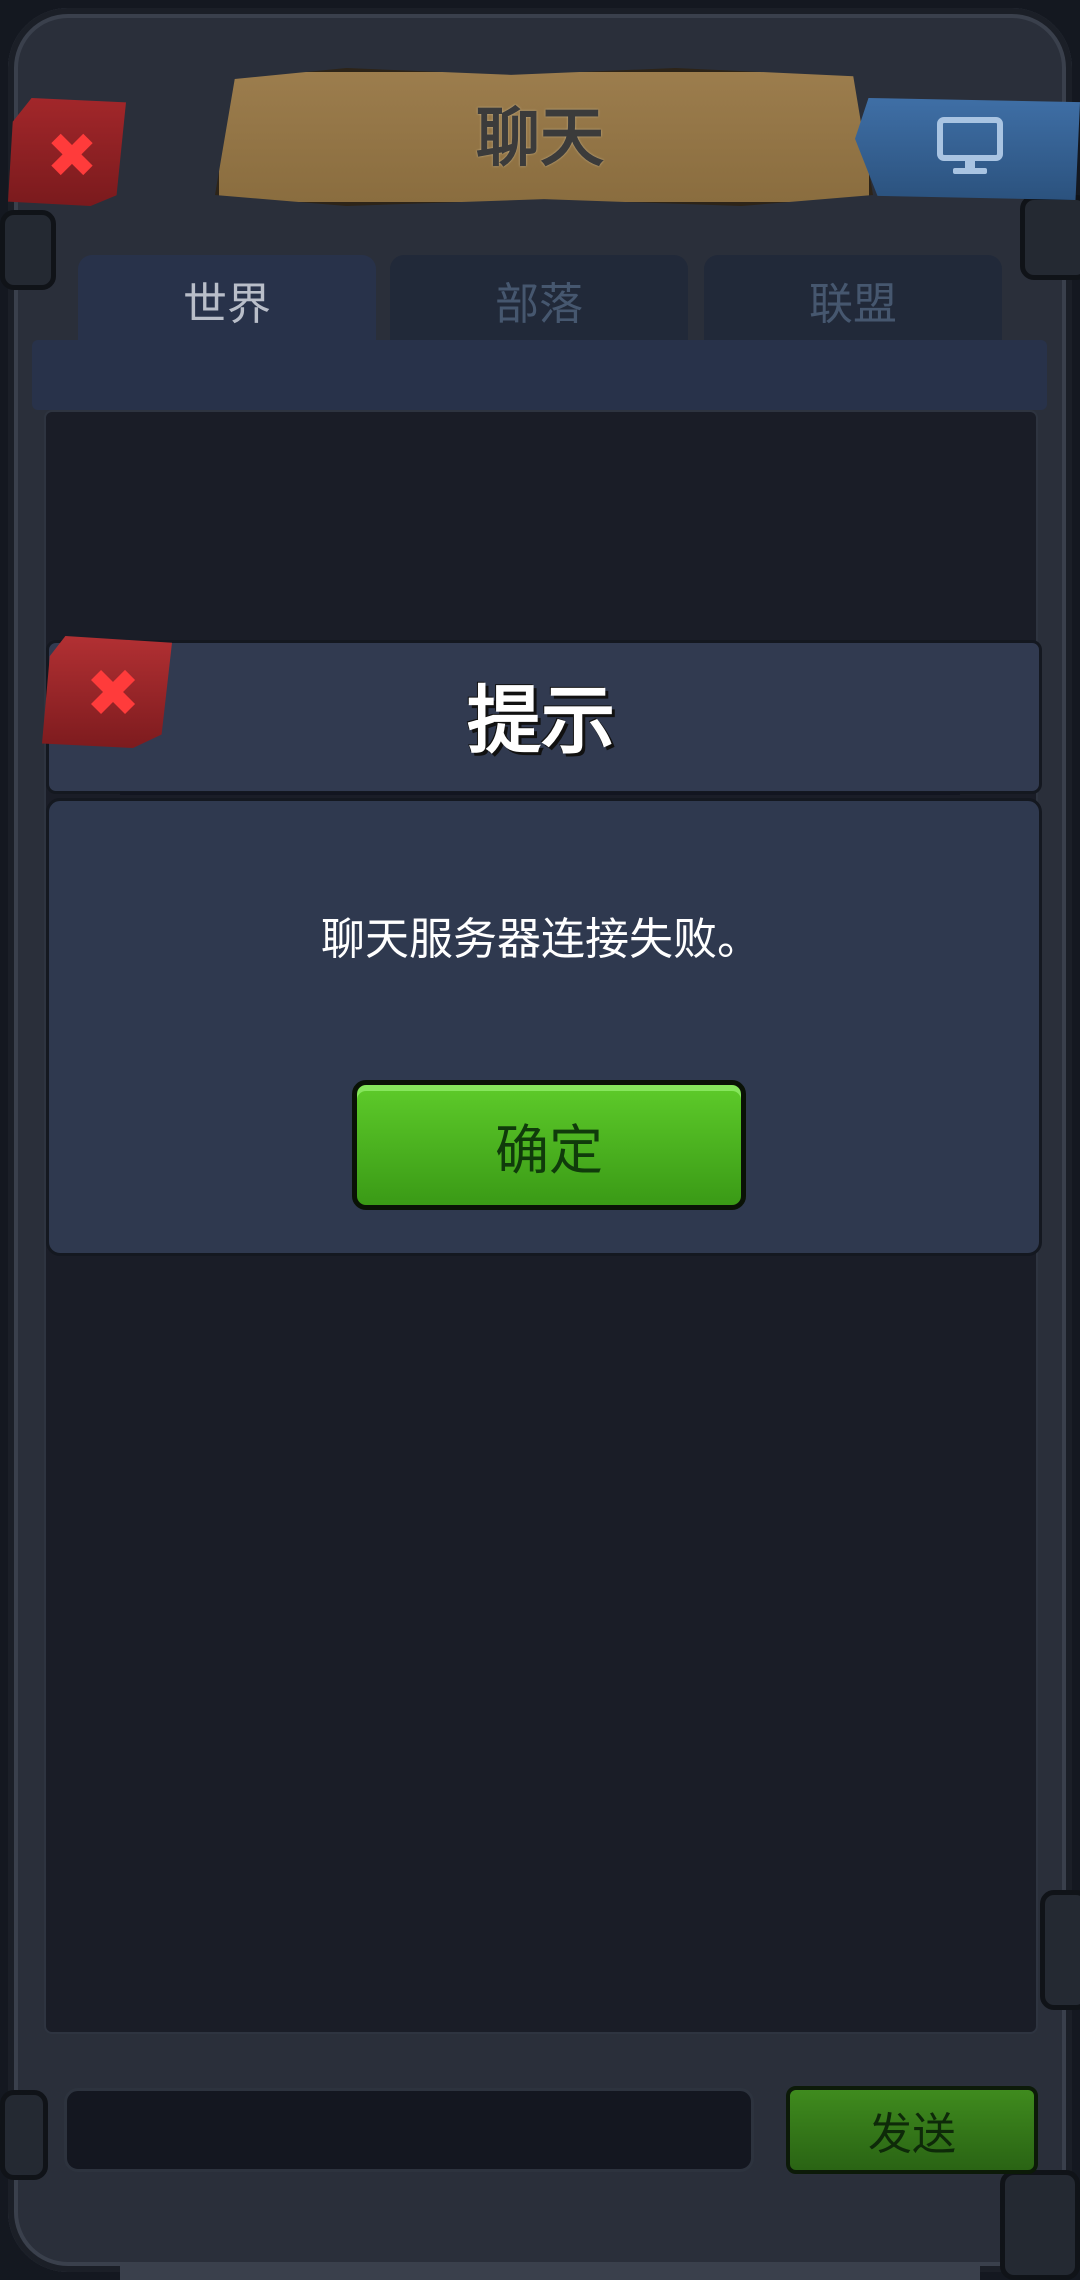  I want to click on tab-strip, so click(539, 375).